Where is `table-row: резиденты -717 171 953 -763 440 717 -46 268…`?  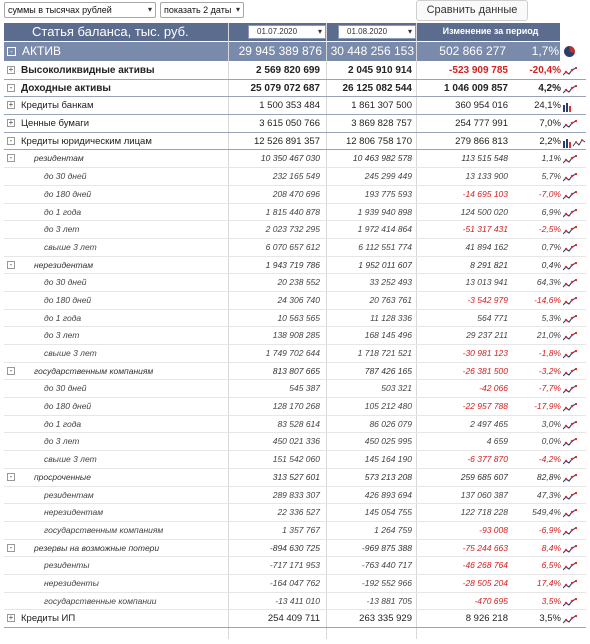 table-row: резиденты -717 171 953 -763 440 717 -46 268… is located at coordinates (295, 566).